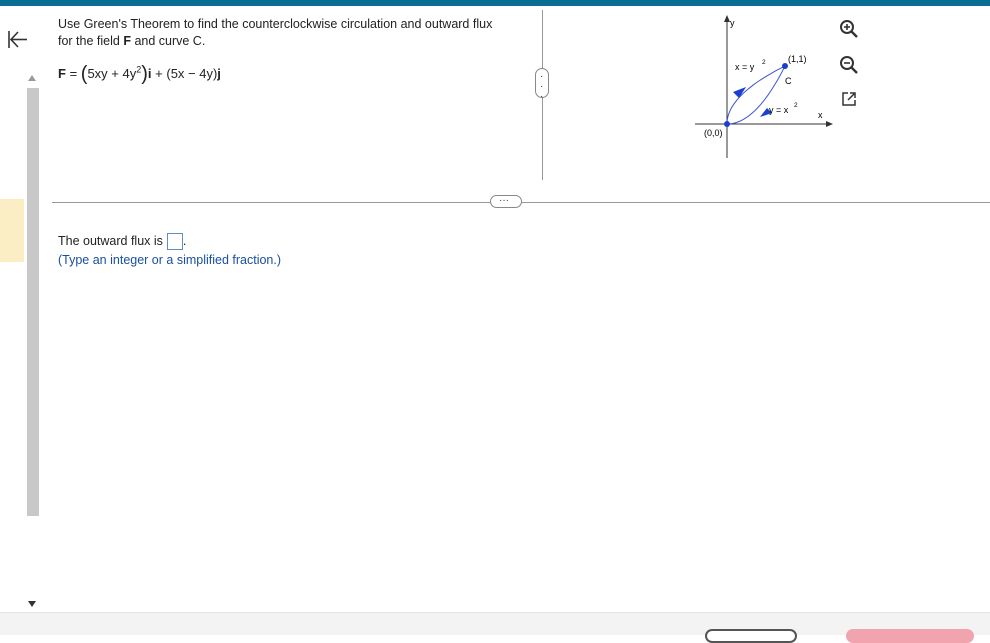 This screenshot has height=643, width=990. Describe the element at coordinates (110, 241) in the screenshot. I see `answer-label: The outward flux is` at that location.